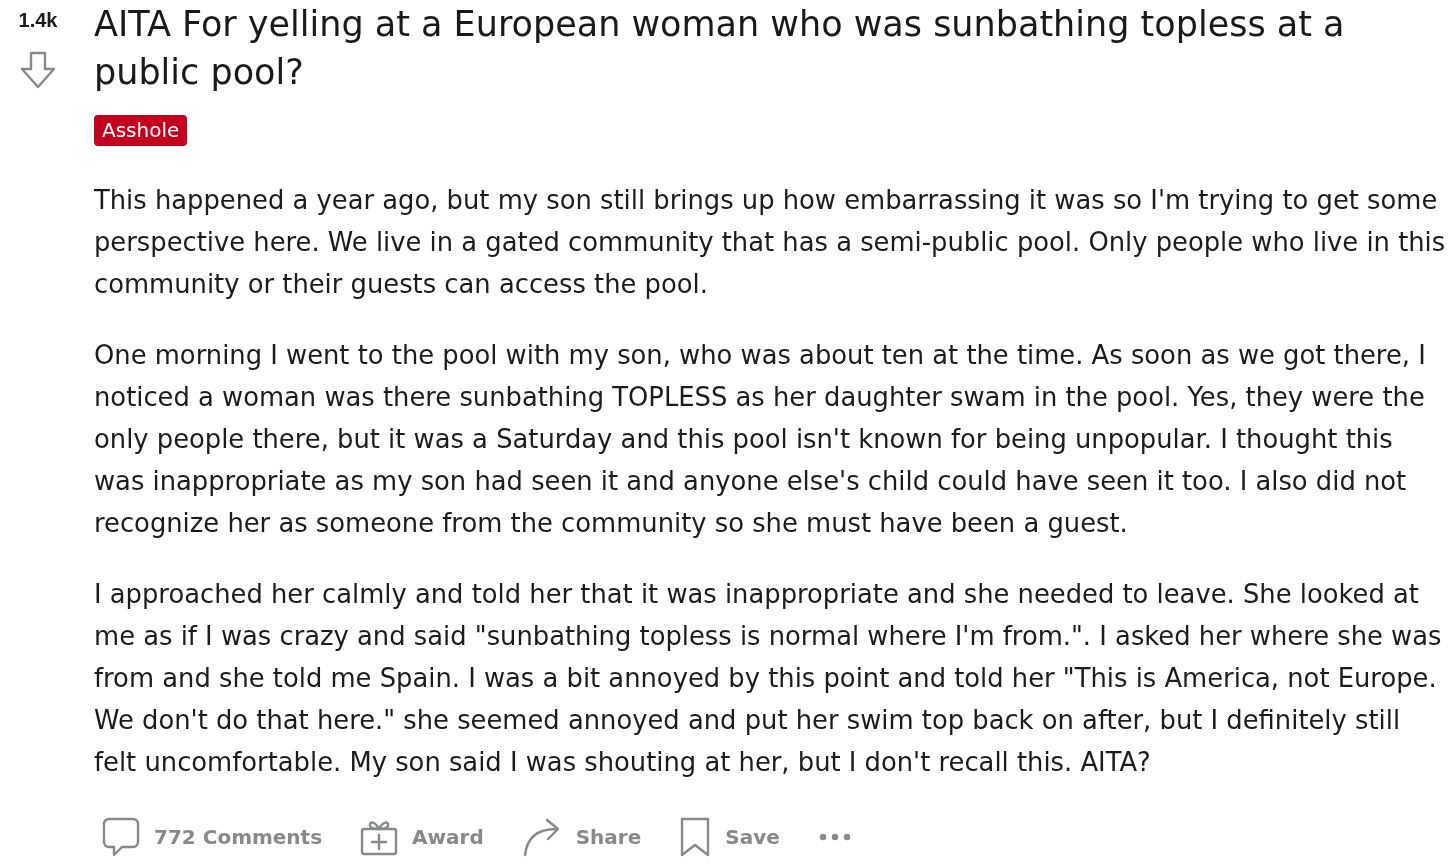 This screenshot has height=864, width=1450. I want to click on more-dots-icon, so click(834, 837).